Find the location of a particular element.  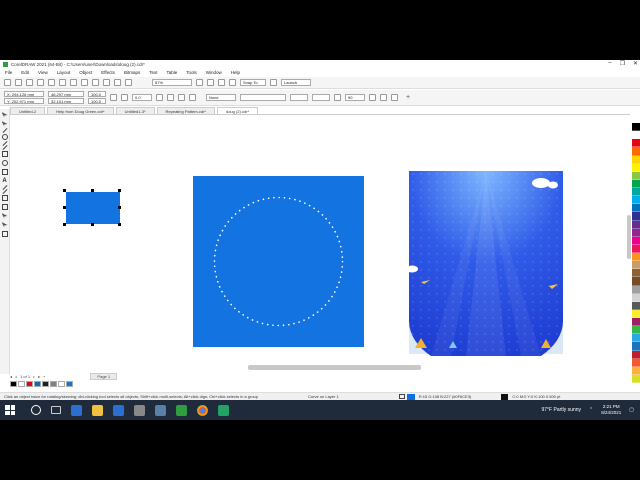

menu-view: View is located at coordinates (43, 72).